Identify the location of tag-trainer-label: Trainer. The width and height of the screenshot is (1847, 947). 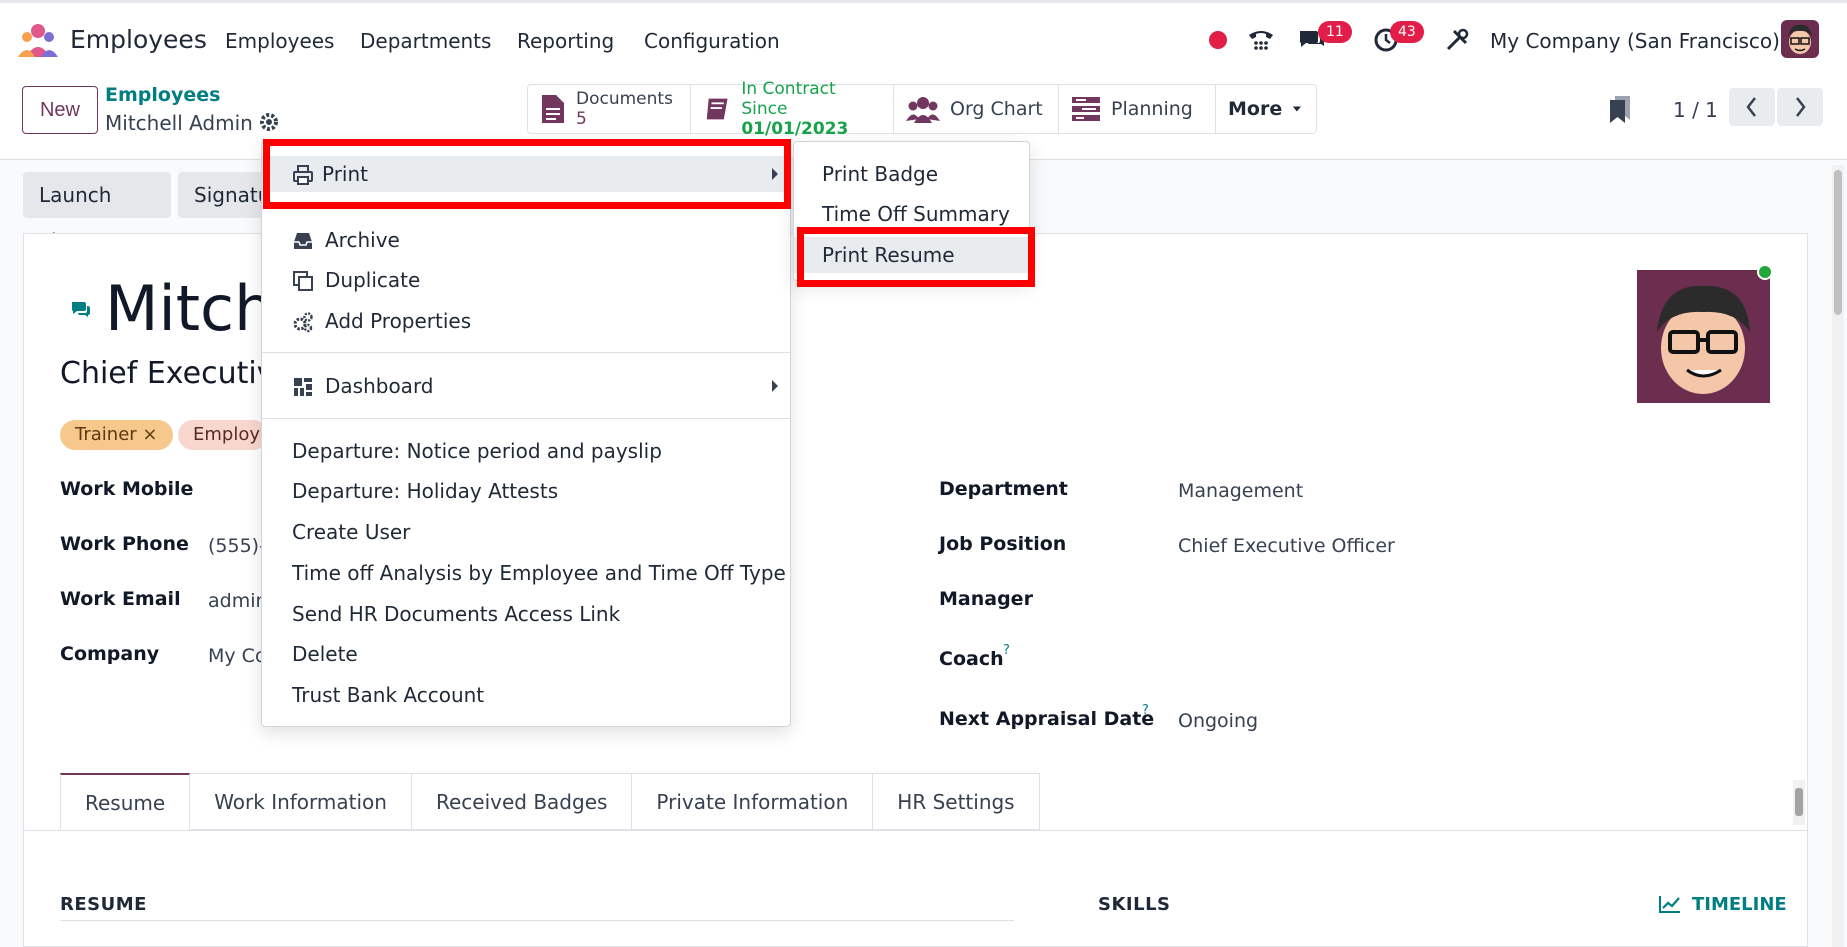
(106, 434).